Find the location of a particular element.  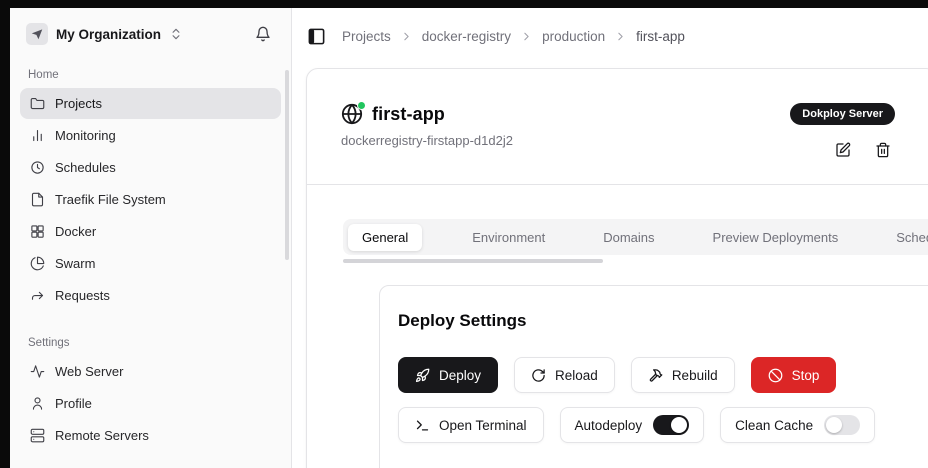

clean-cache-switch is located at coordinates (842, 425).